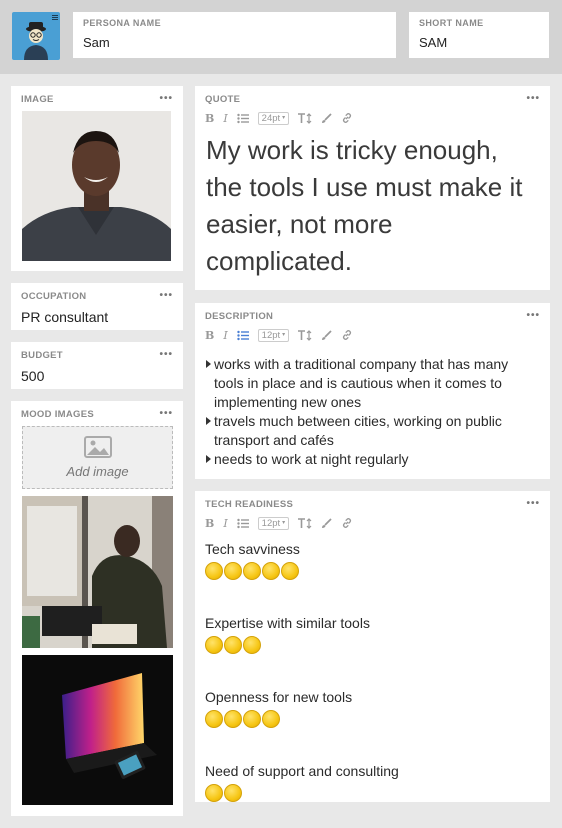 The height and width of the screenshot is (828, 562). Describe the element at coordinates (372, 523) in the screenshot. I see `tech-toolbar: B I 12pt ▾` at that location.